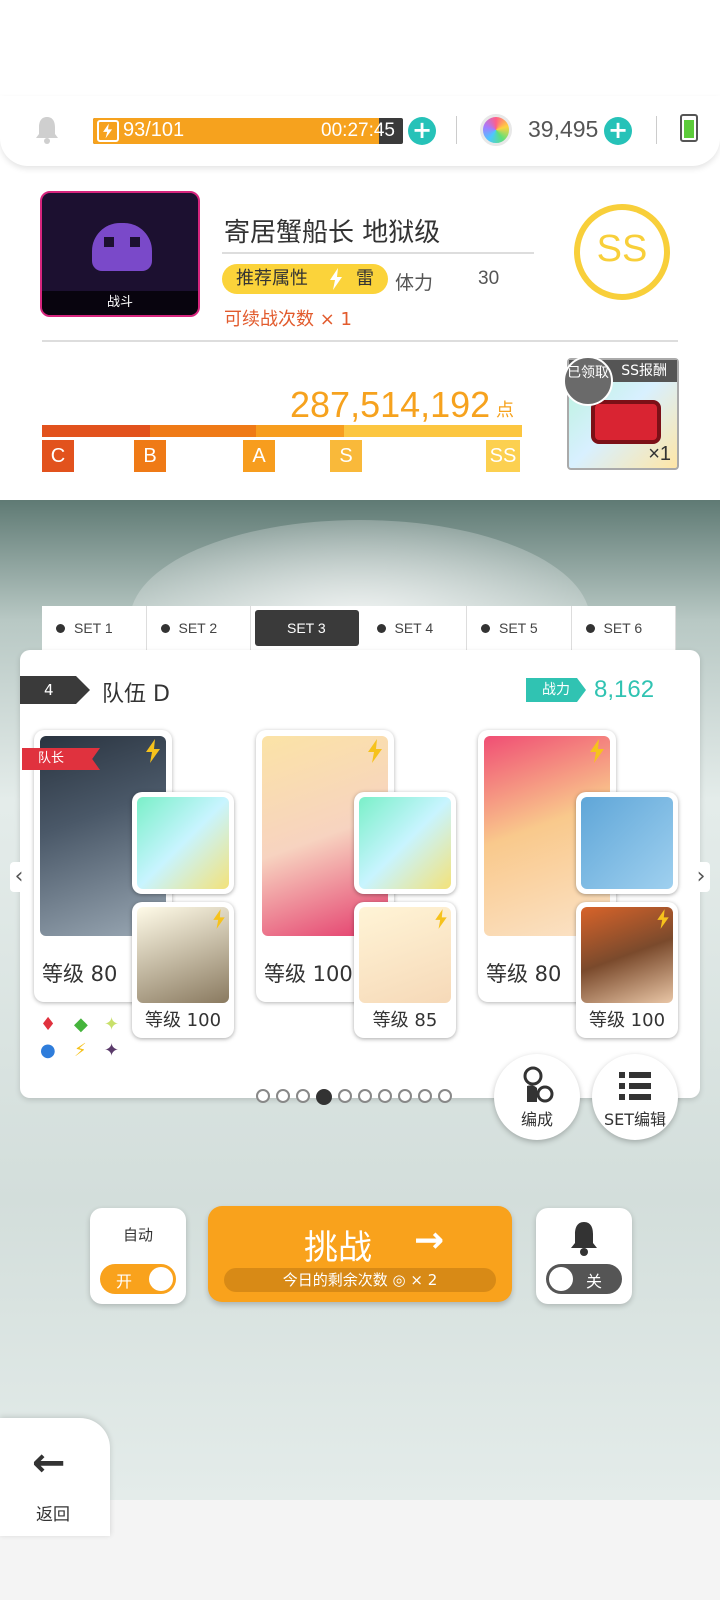  I want to click on formation-button: 编成, so click(537, 1097).